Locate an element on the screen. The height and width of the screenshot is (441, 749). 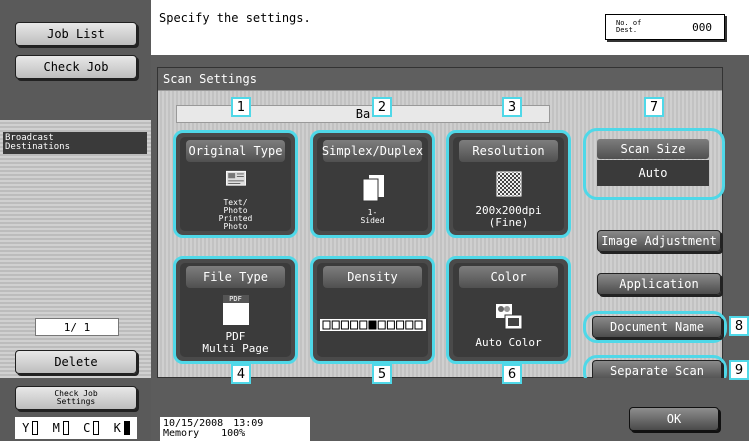
document-photo-icon is located at coordinates (235, 178).